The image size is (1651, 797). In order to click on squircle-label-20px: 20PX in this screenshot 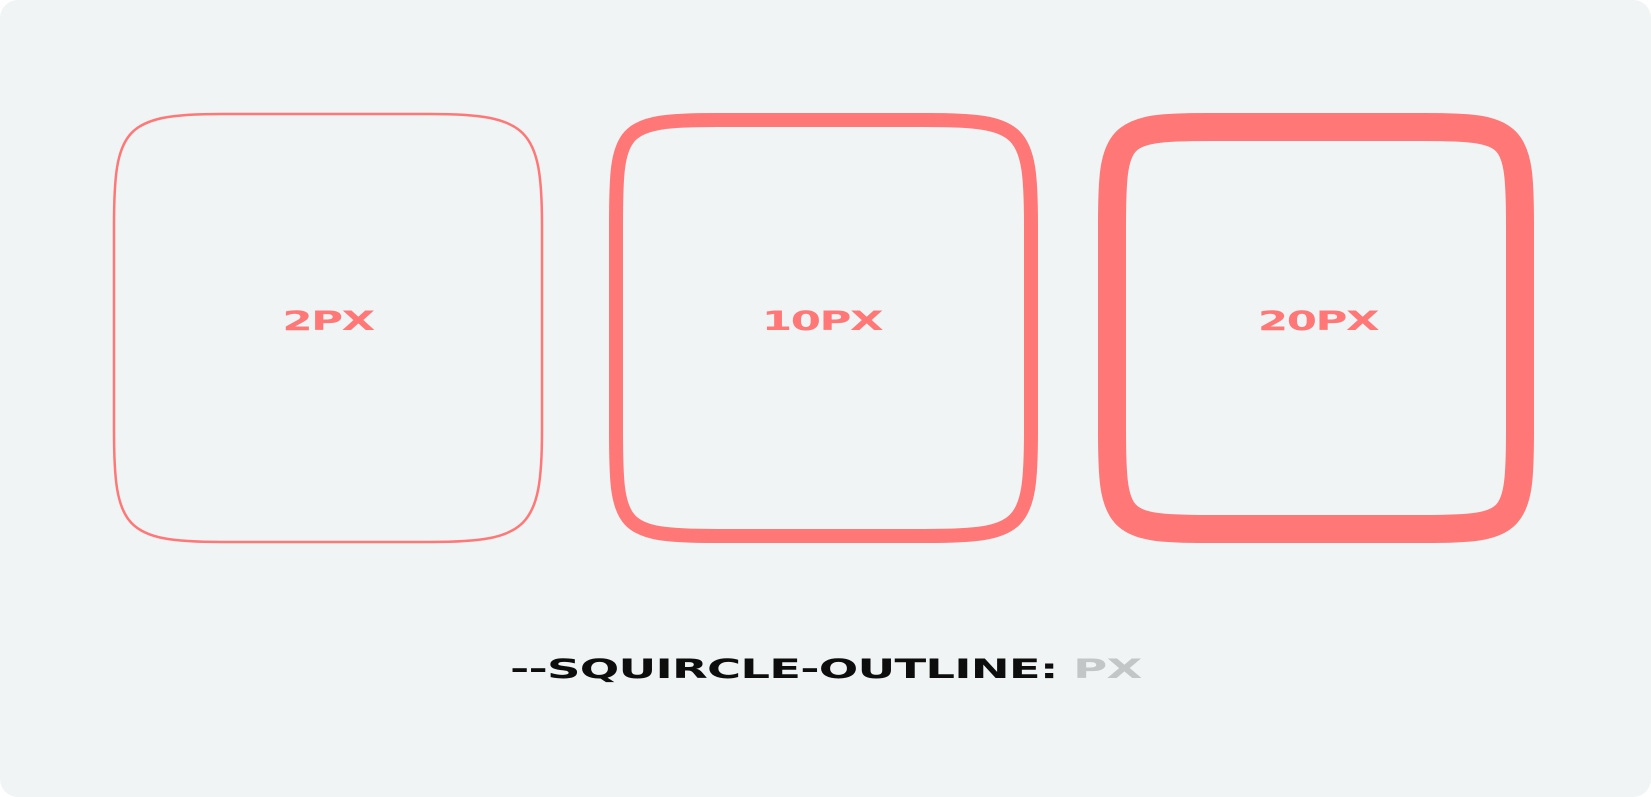, I will do `click(1318, 321)`.